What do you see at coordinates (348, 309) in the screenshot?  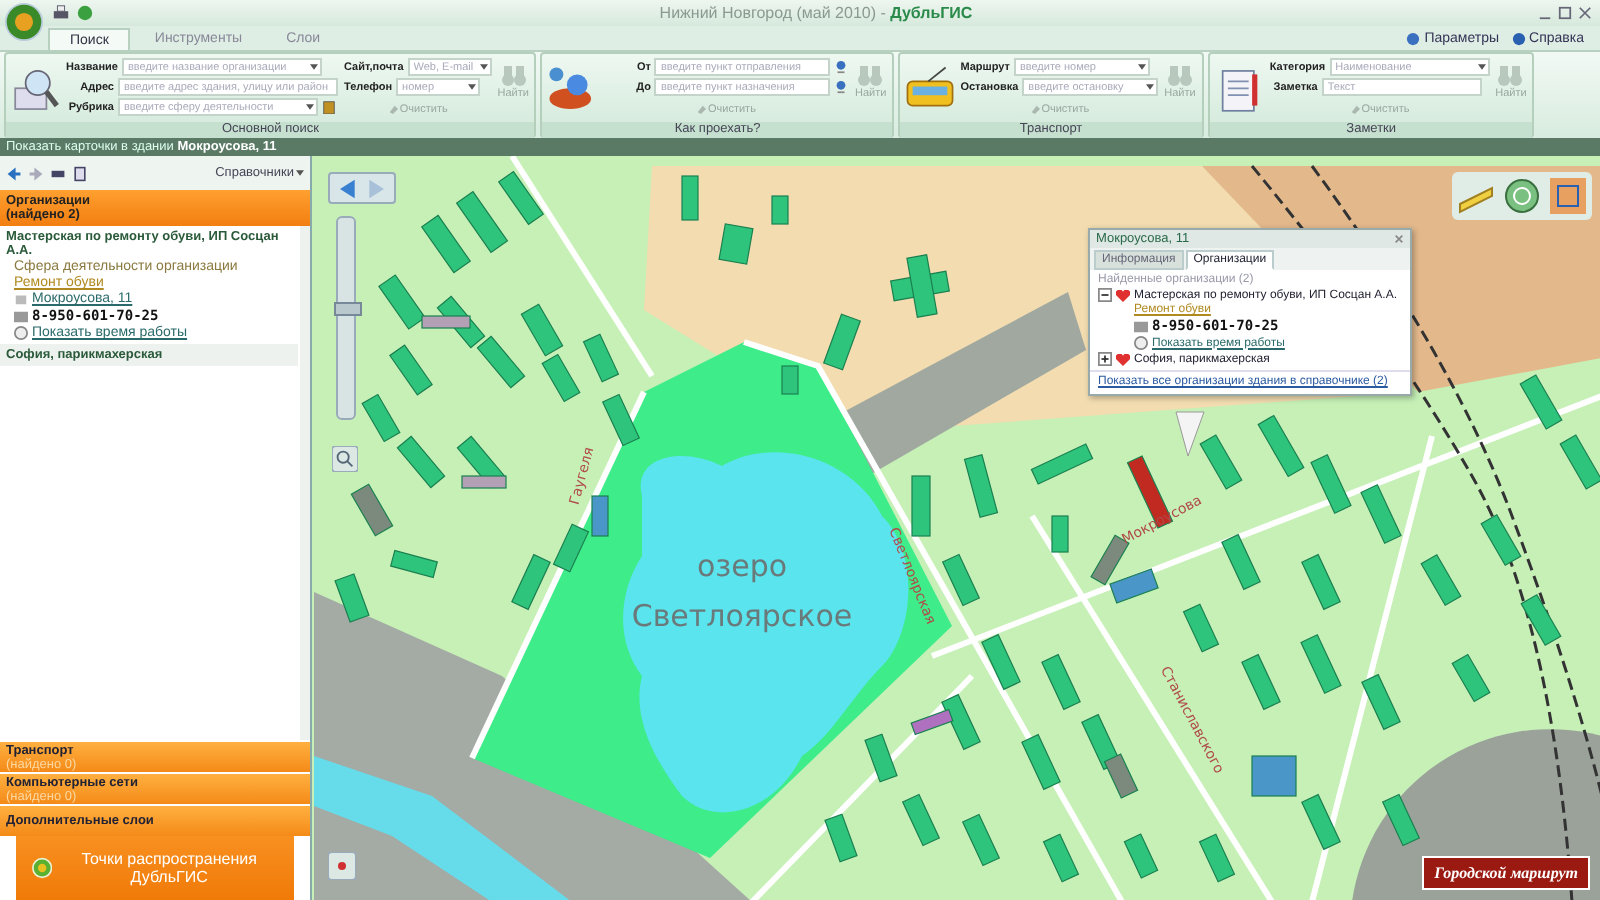 I see `zoom-slider-thumb` at bounding box center [348, 309].